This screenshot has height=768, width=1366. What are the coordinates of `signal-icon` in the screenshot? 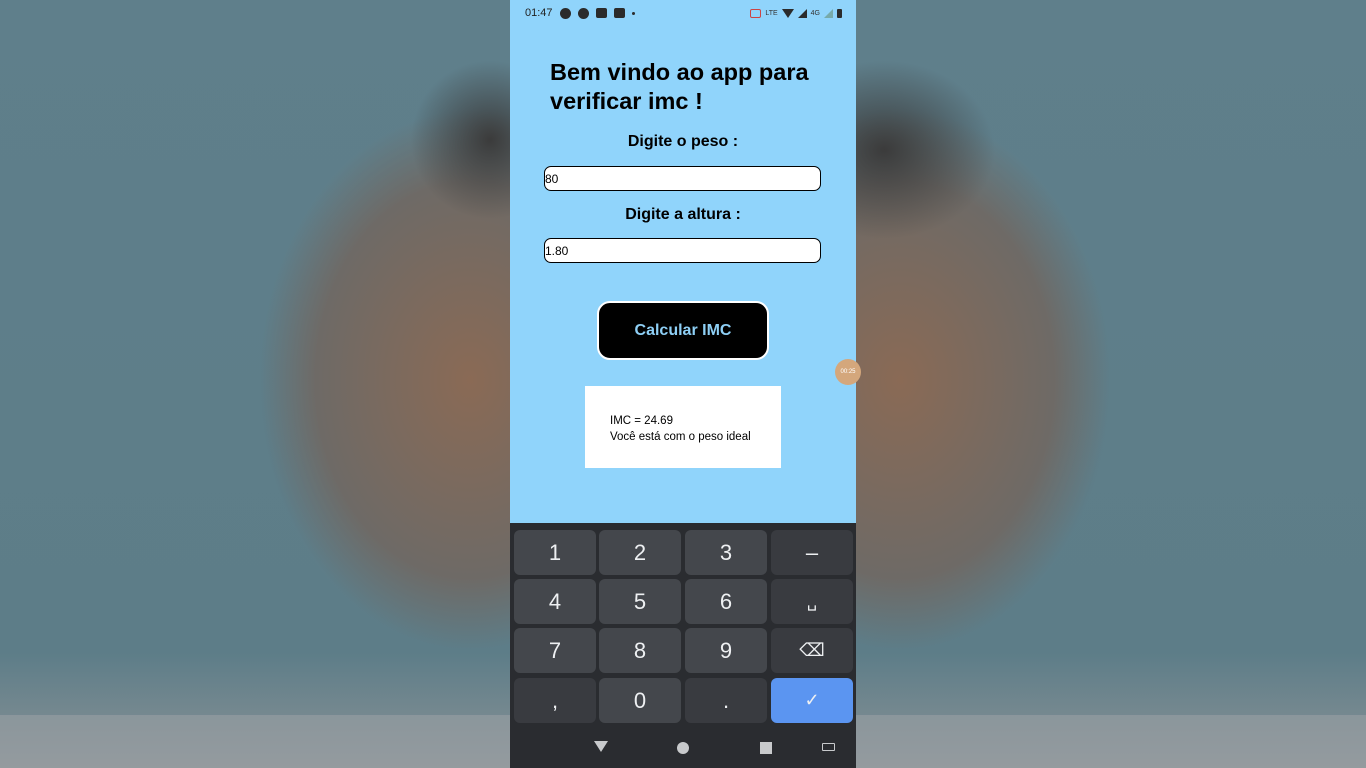 It's located at (802, 13).